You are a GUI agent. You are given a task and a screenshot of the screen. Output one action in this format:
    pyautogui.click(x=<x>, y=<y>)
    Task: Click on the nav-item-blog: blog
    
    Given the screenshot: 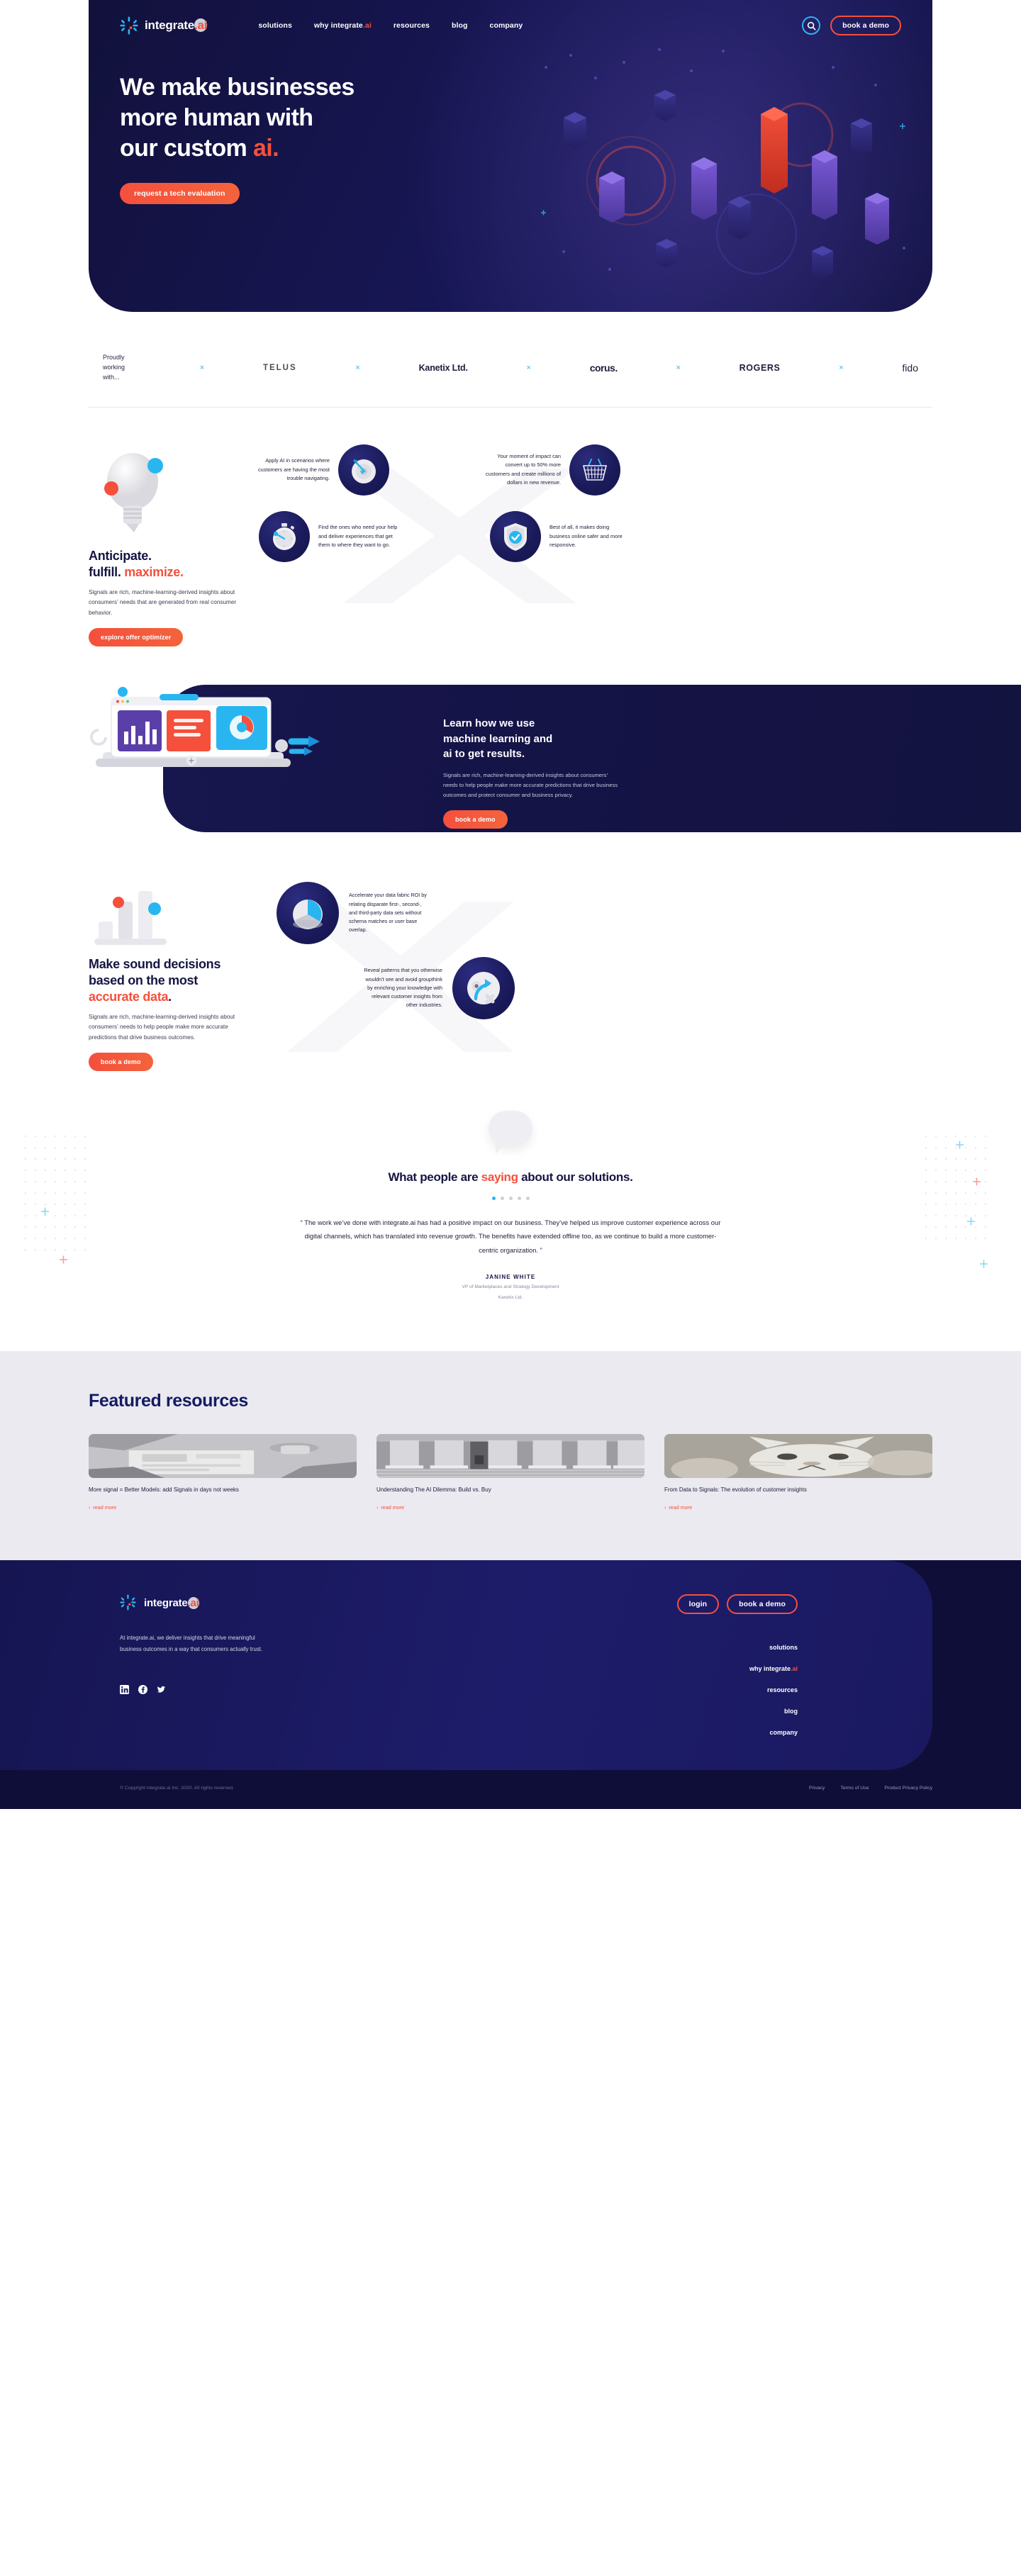 What is the action you would take?
    pyautogui.click(x=460, y=25)
    